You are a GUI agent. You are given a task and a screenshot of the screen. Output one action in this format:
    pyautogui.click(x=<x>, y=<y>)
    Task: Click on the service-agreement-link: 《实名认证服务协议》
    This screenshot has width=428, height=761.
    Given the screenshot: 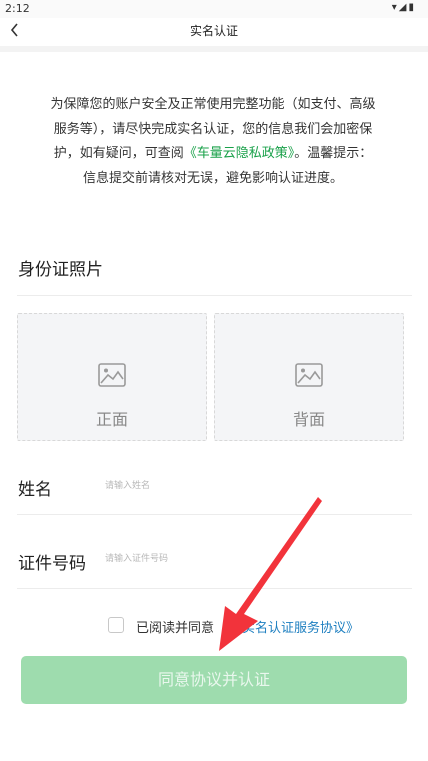 What is the action you would take?
    pyautogui.click(x=294, y=626)
    